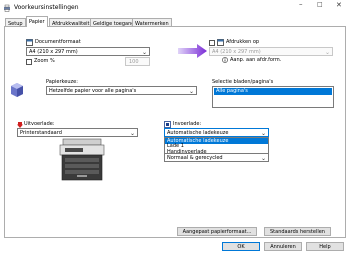  What do you see at coordinates (29, 62) in the screenshot?
I see `zoom-checkbox` at bounding box center [29, 62].